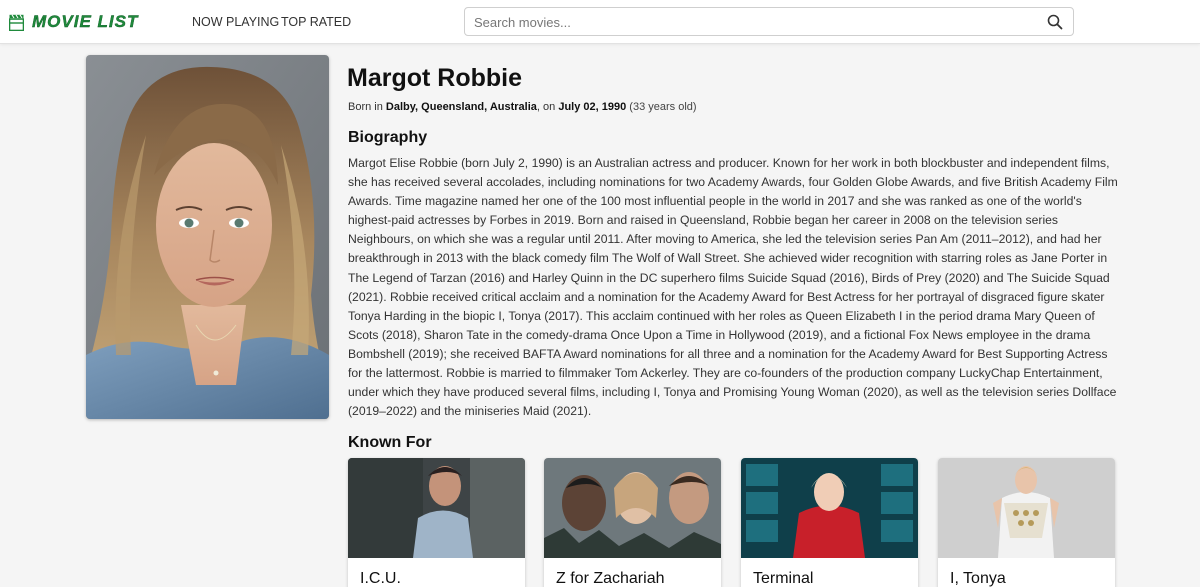  Describe the element at coordinates (207, 237) in the screenshot. I see `profile-photo` at that location.